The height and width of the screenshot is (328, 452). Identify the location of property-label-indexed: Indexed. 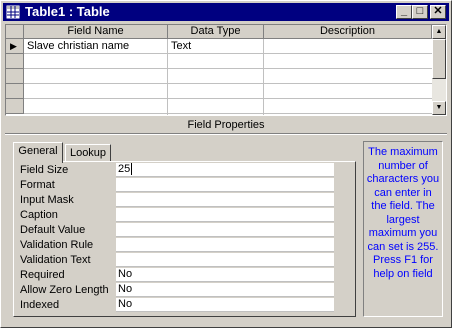
(40, 305).